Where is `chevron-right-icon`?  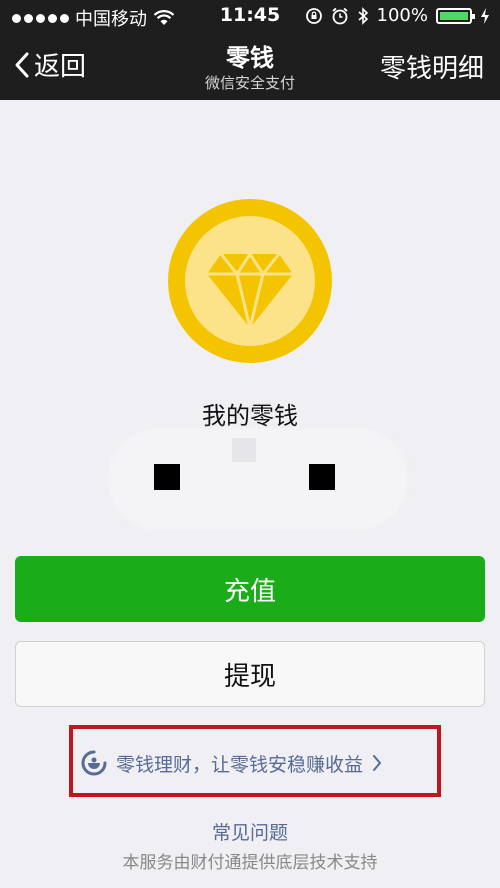 chevron-right-icon is located at coordinates (377, 763).